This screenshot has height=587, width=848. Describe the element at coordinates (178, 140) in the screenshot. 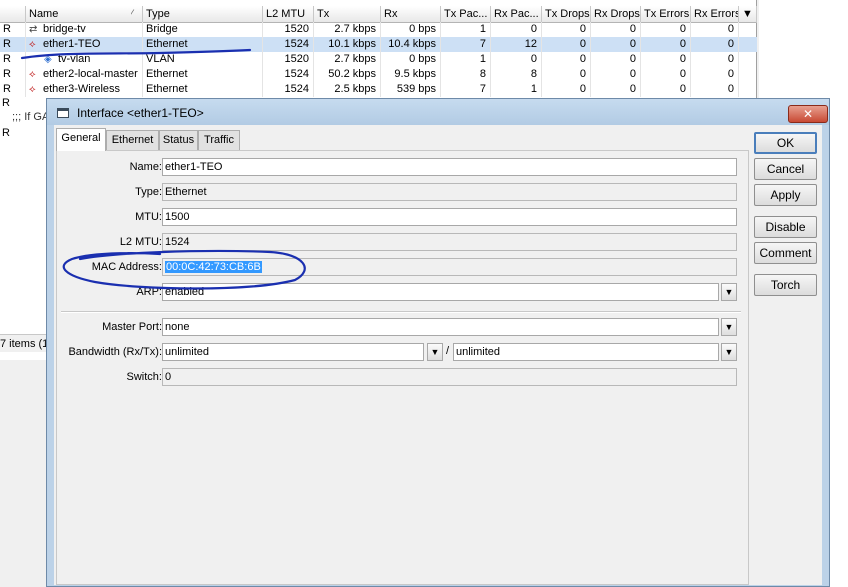

I see `tab-status: Status` at that location.